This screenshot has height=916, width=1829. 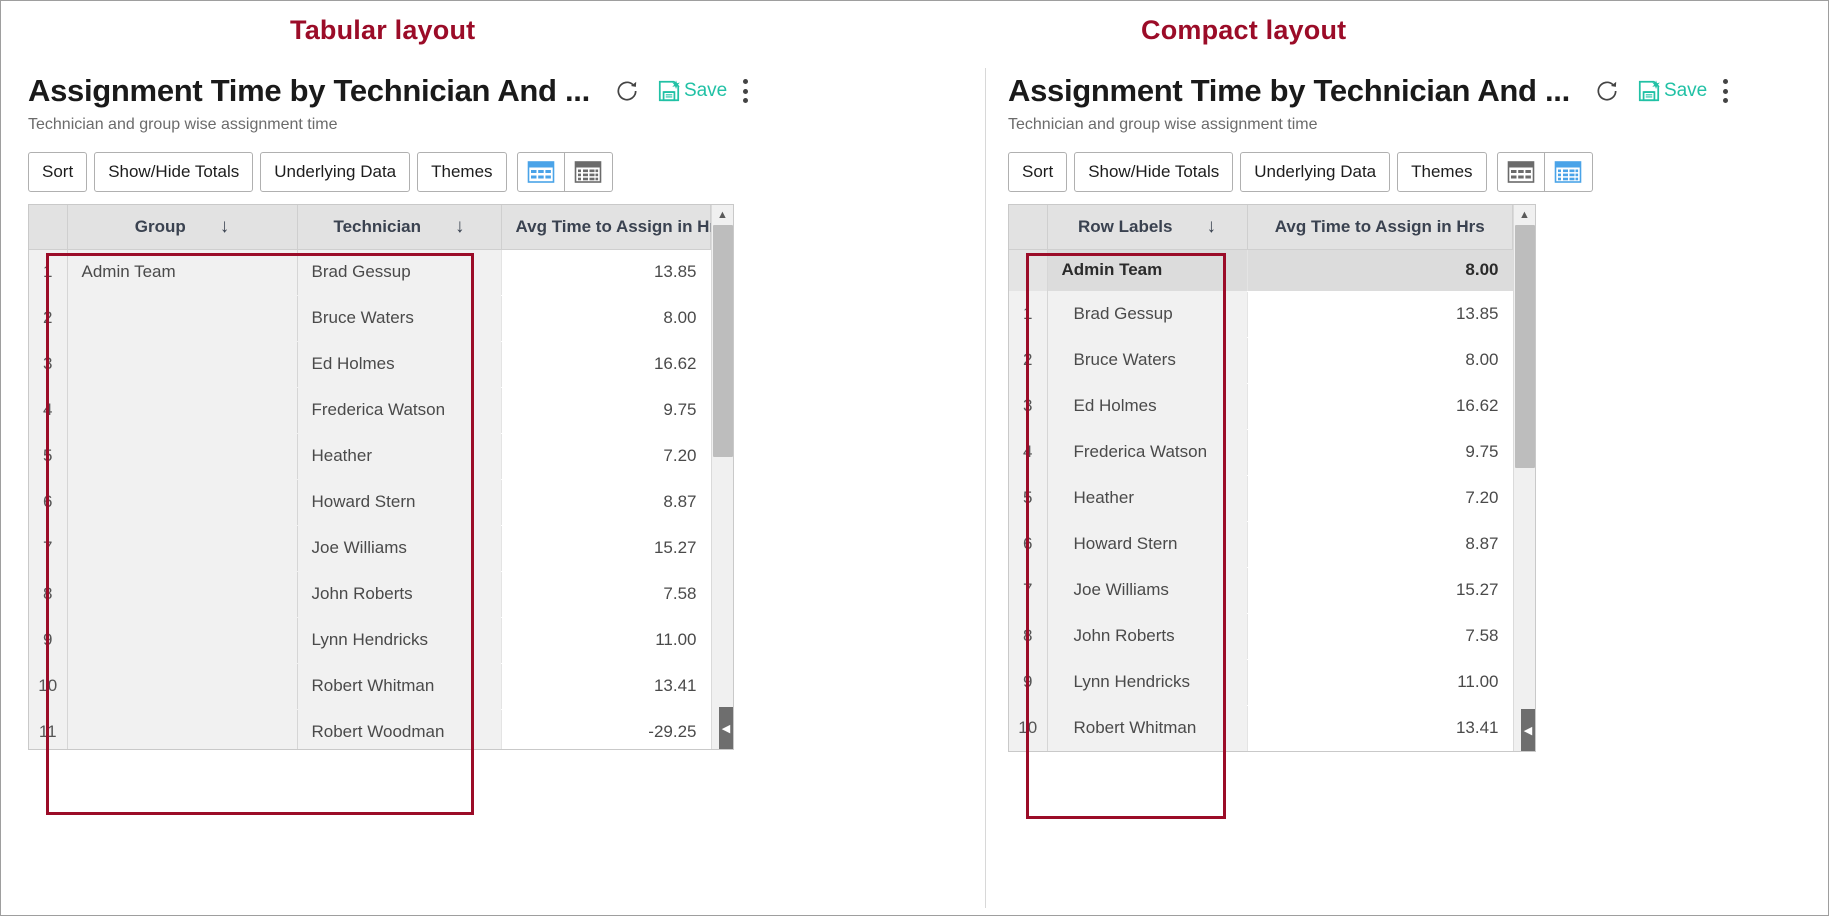 What do you see at coordinates (398, 456) in the screenshot?
I see `cell-technician: Heather` at bounding box center [398, 456].